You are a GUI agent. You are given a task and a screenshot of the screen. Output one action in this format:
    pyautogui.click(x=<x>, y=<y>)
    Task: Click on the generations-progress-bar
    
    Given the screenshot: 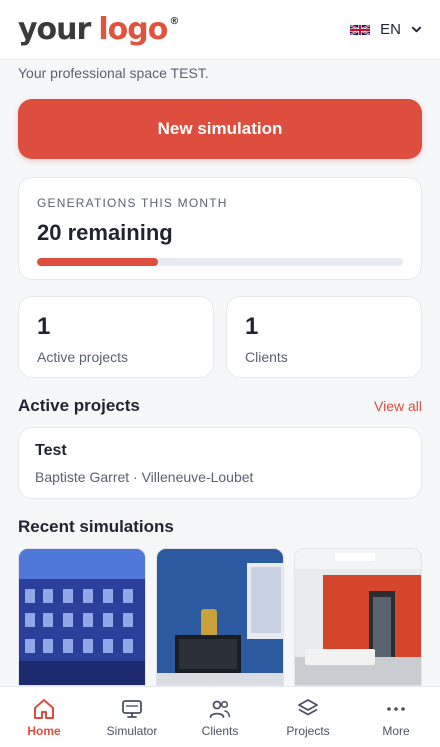 What is the action you would take?
    pyautogui.click(x=220, y=262)
    